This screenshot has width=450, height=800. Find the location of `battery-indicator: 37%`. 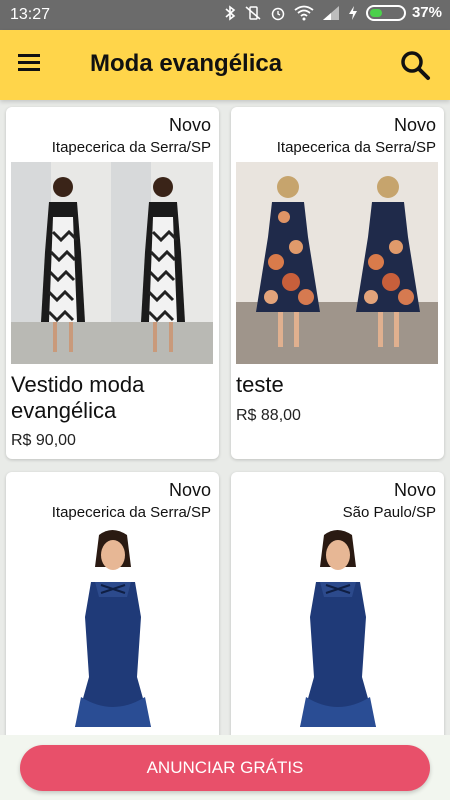

battery-indicator: 37% is located at coordinates (403, 12).